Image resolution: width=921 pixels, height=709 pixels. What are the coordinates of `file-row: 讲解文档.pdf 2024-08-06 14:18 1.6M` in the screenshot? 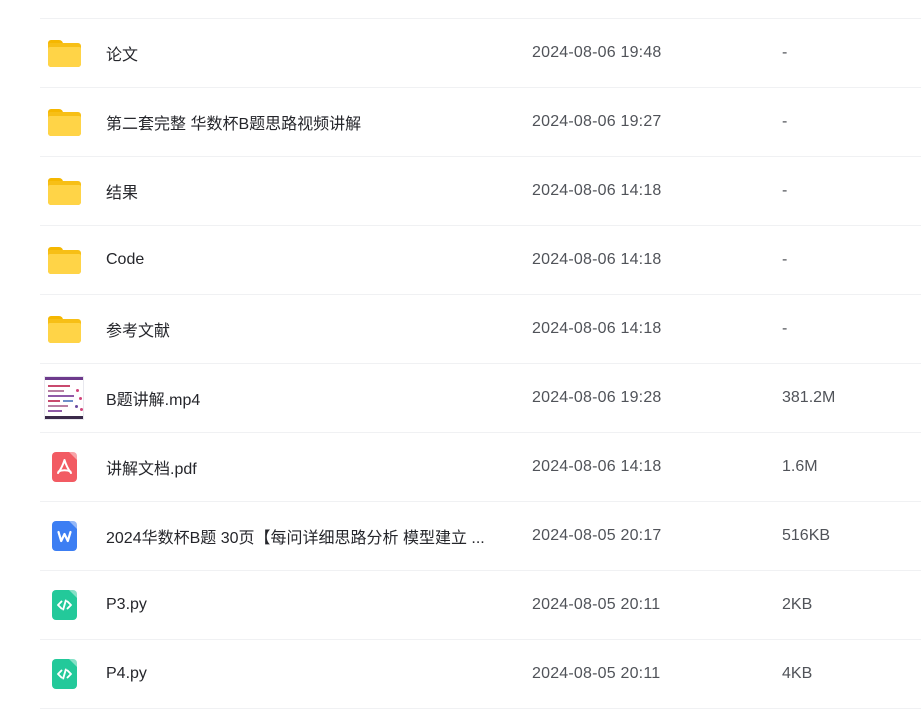 It's located at (480, 467).